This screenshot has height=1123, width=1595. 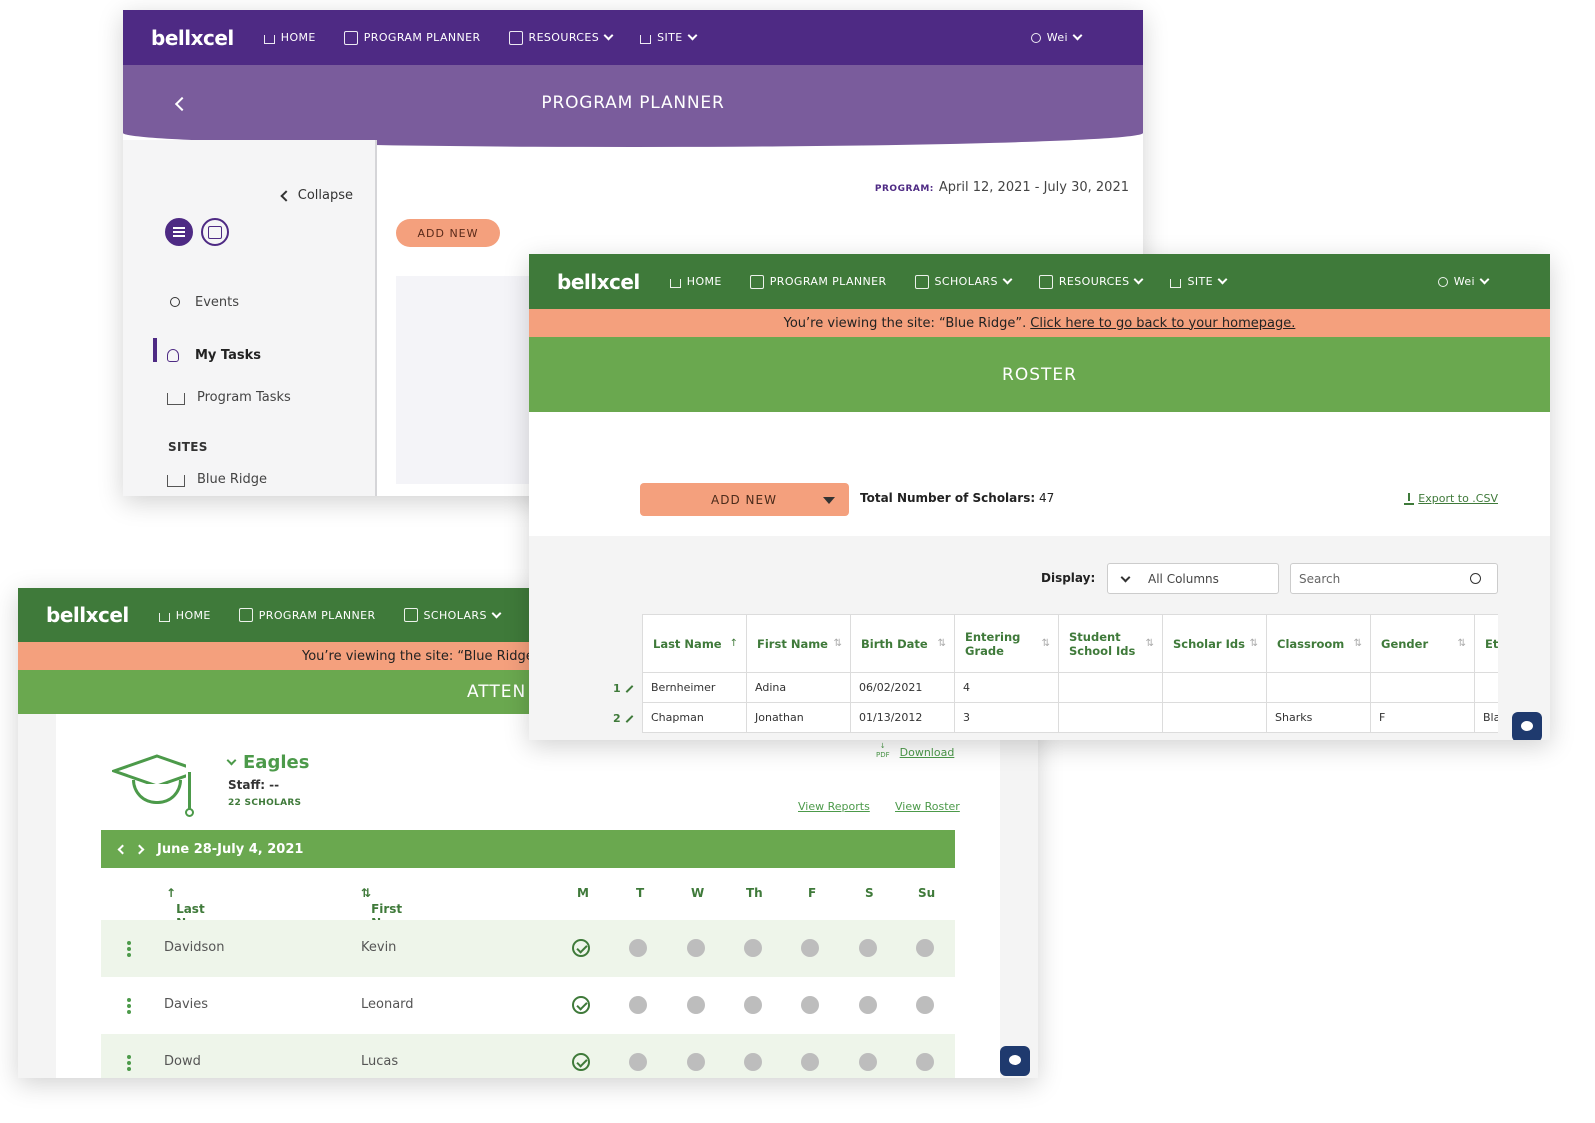 What do you see at coordinates (927, 806) in the screenshot?
I see `view-roster-link: View Roster` at bounding box center [927, 806].